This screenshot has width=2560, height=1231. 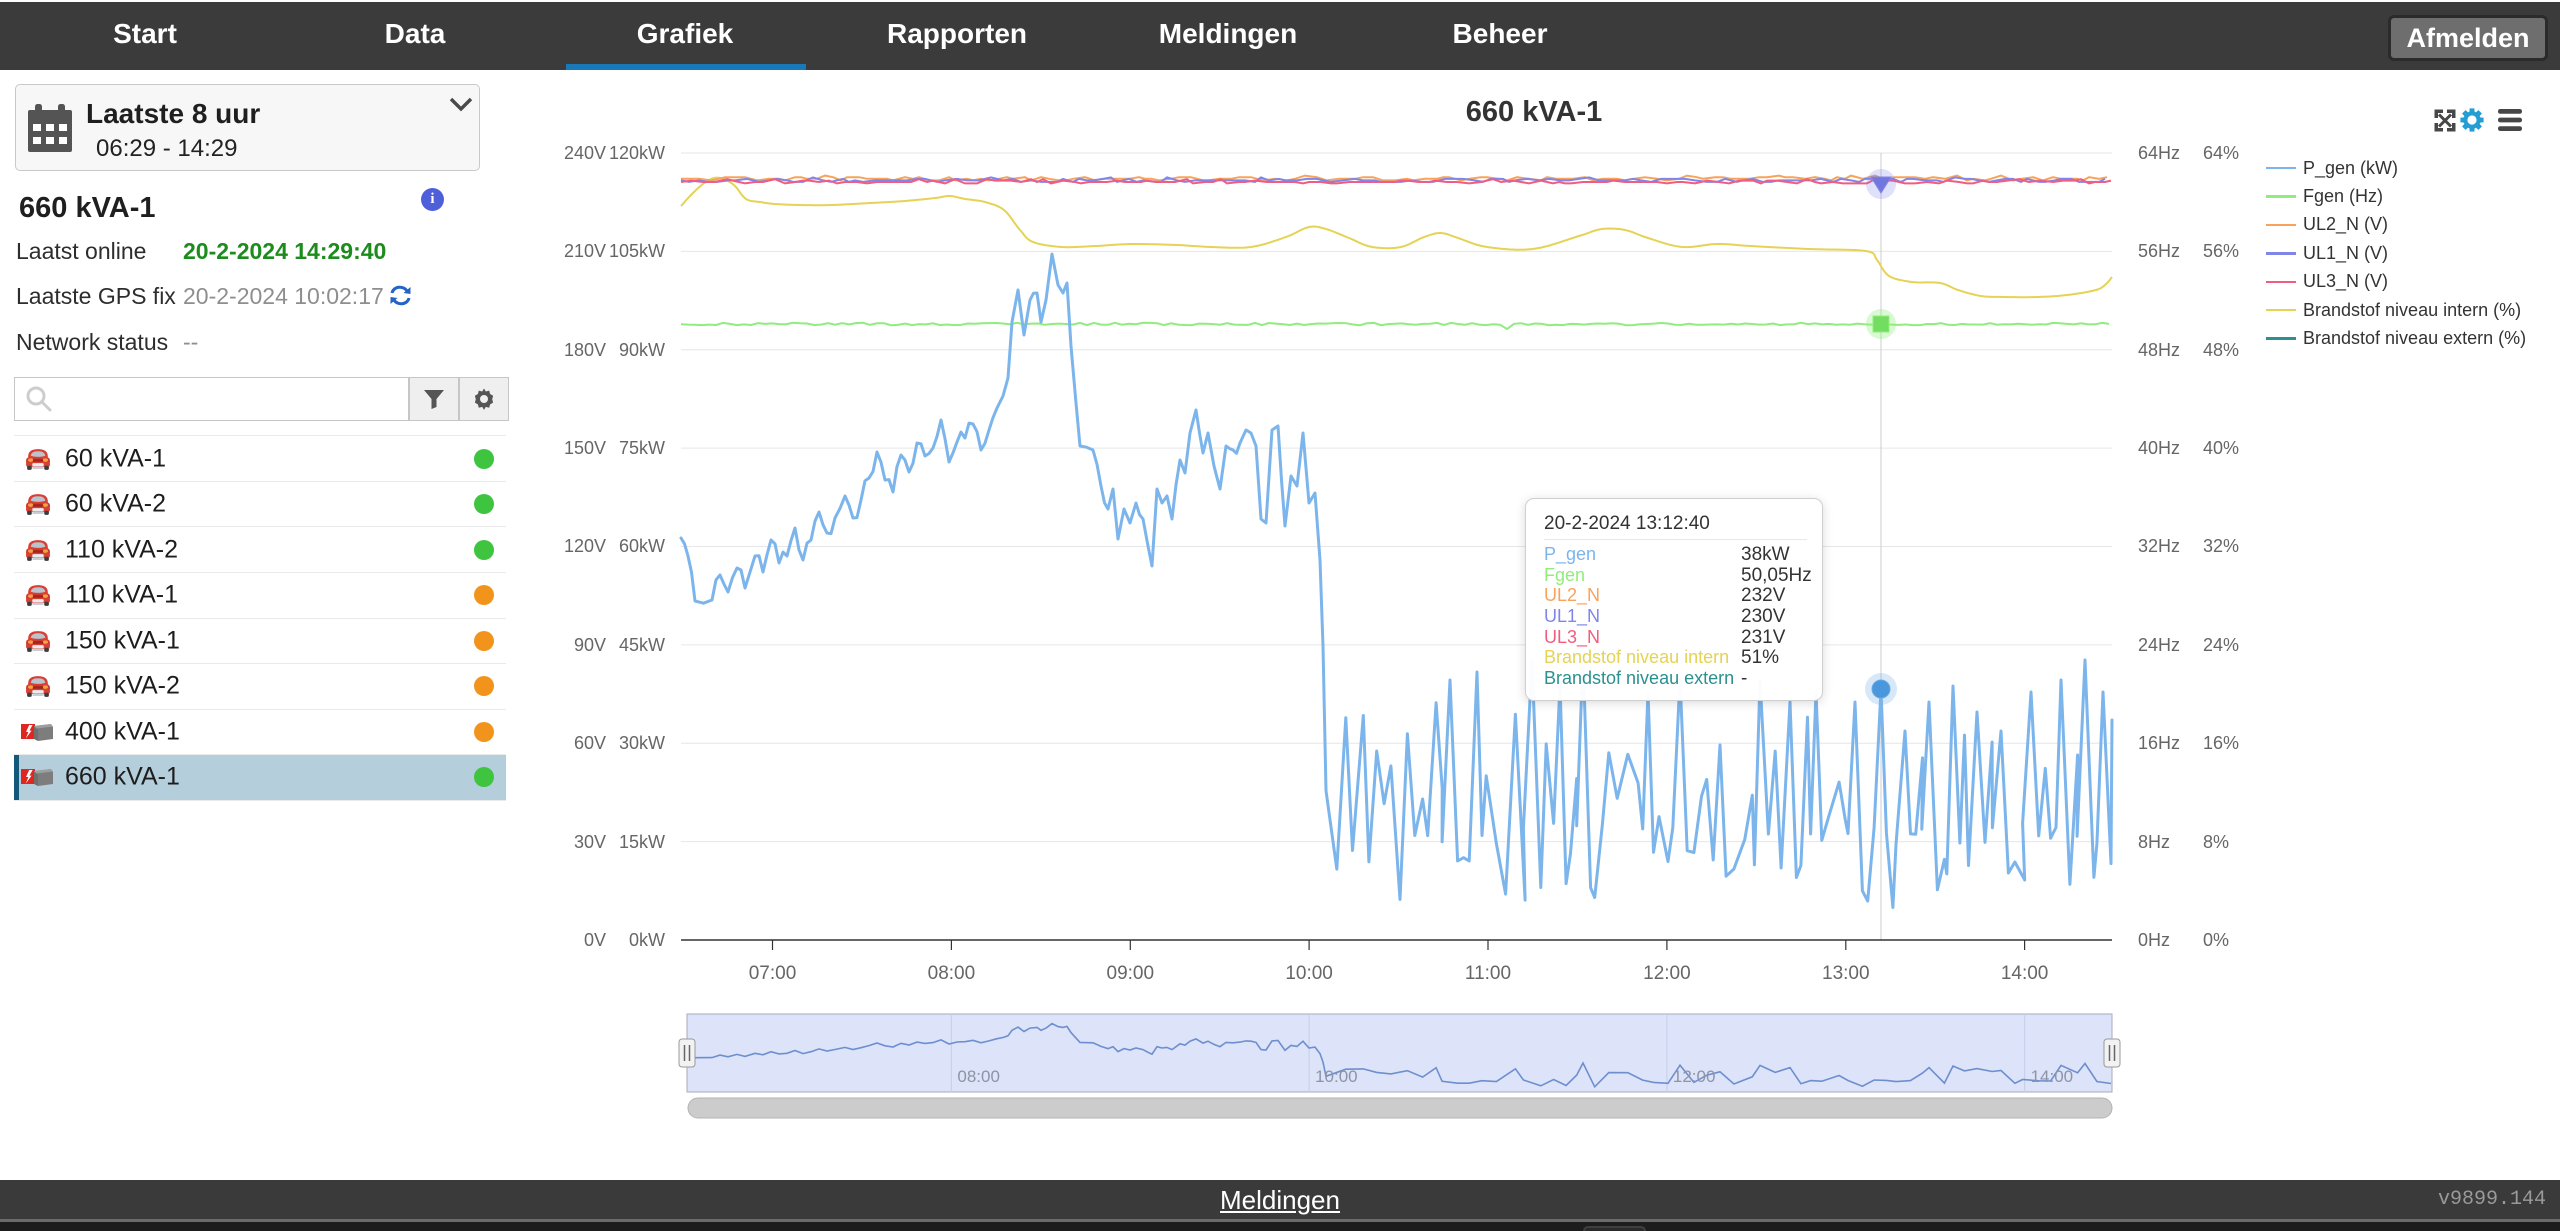 What do you see at coordinates (2159, 153) in the screenshot?
I see `svg-text: 64Hz` at bounding box center [2159, 153].